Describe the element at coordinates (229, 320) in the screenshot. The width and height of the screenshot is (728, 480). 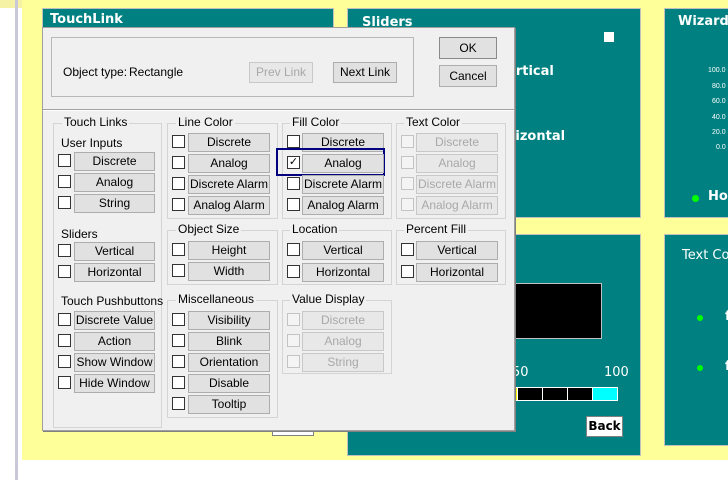
I see `visibility-button: Visibility` at that location.